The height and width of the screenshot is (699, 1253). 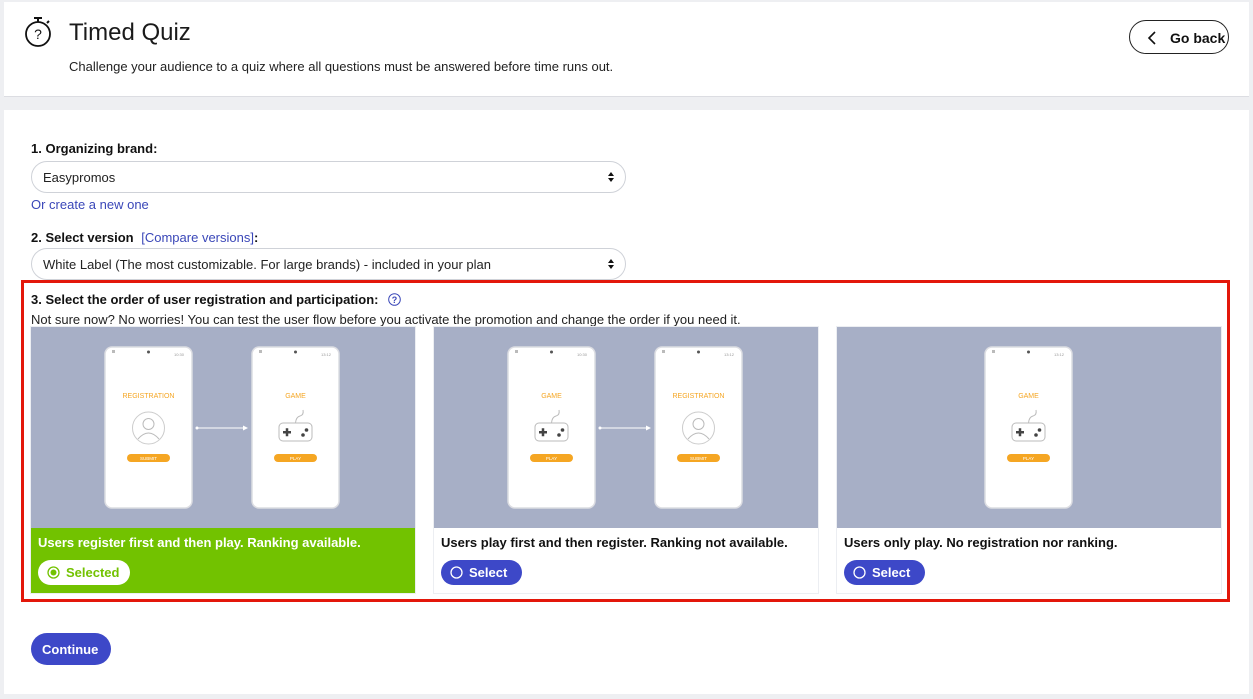 What do you see at coordinates (197, 237) in the screenshot?
I see `compare-versions-link: [Compare versions]` at bounding box center [197, 237].